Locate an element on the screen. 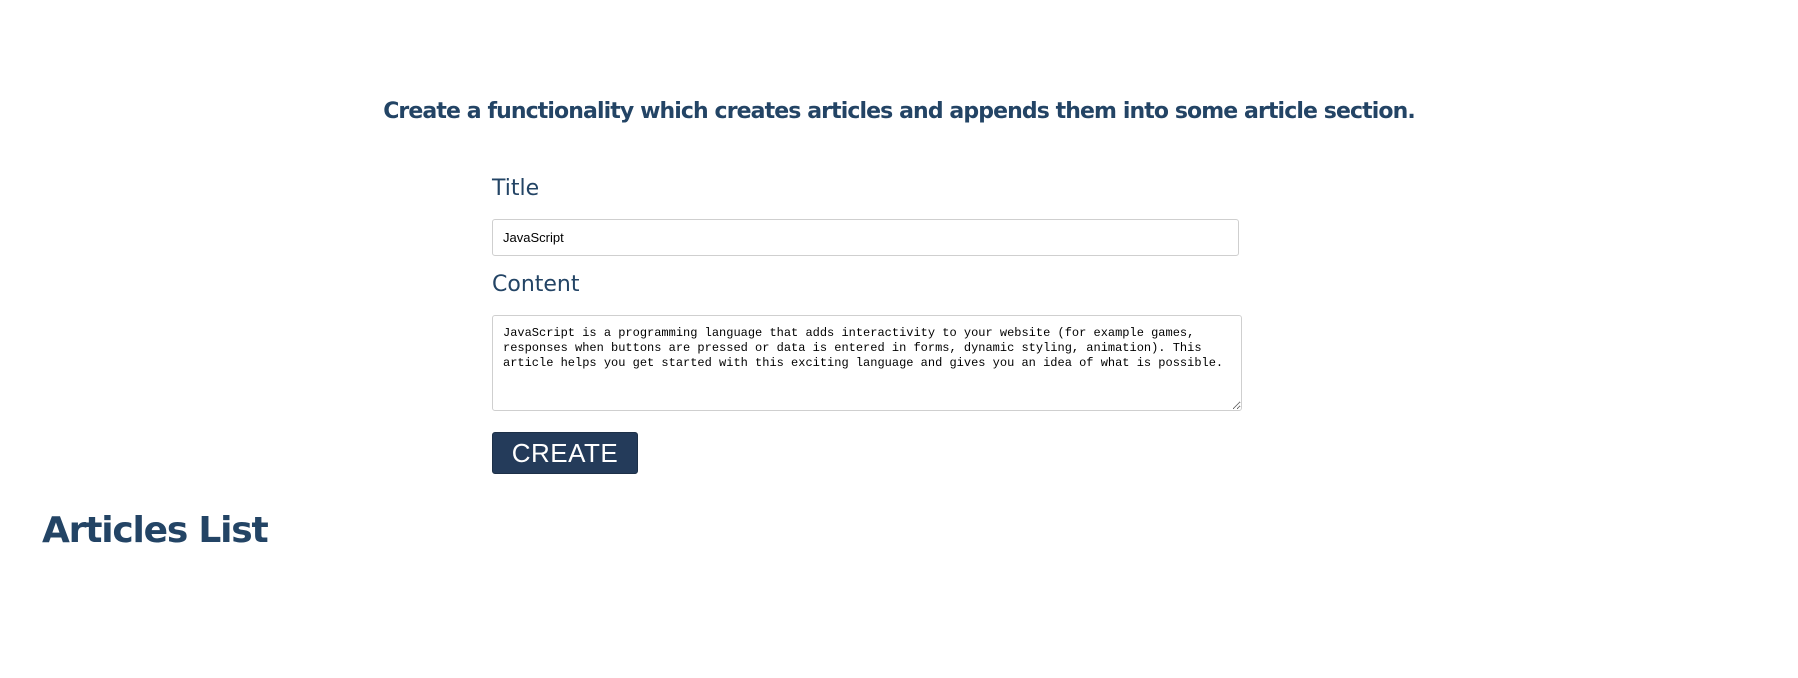 The height and width of the screenshot is (678, 1798). articles-section is located at coordinates (892, 615).